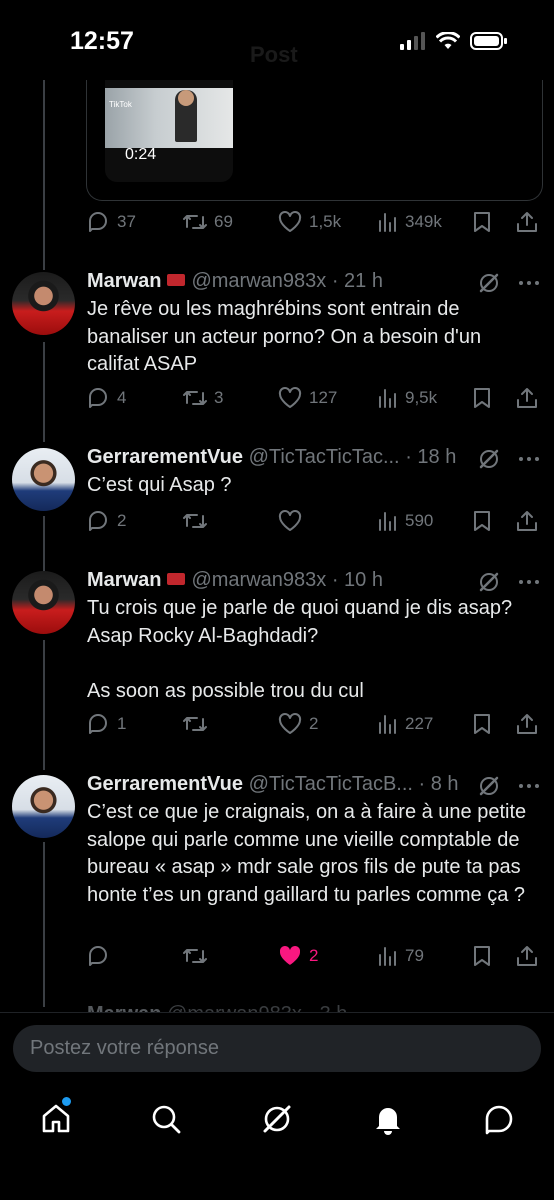 The height and width of the screenshot is (1200, 554). What do you see at coordinates (207, 222) in the screenshot?
I see `repost-button: 69` at bounding box center [207, 222].